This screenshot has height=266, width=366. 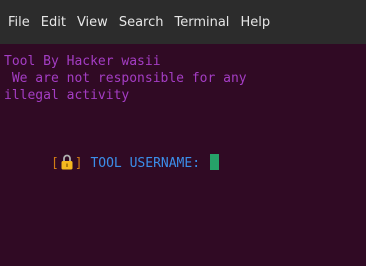 What do you see at coordinates (92, 23) in the screenshot?
I see `menu-view: View` at bounding box center [92, 23].